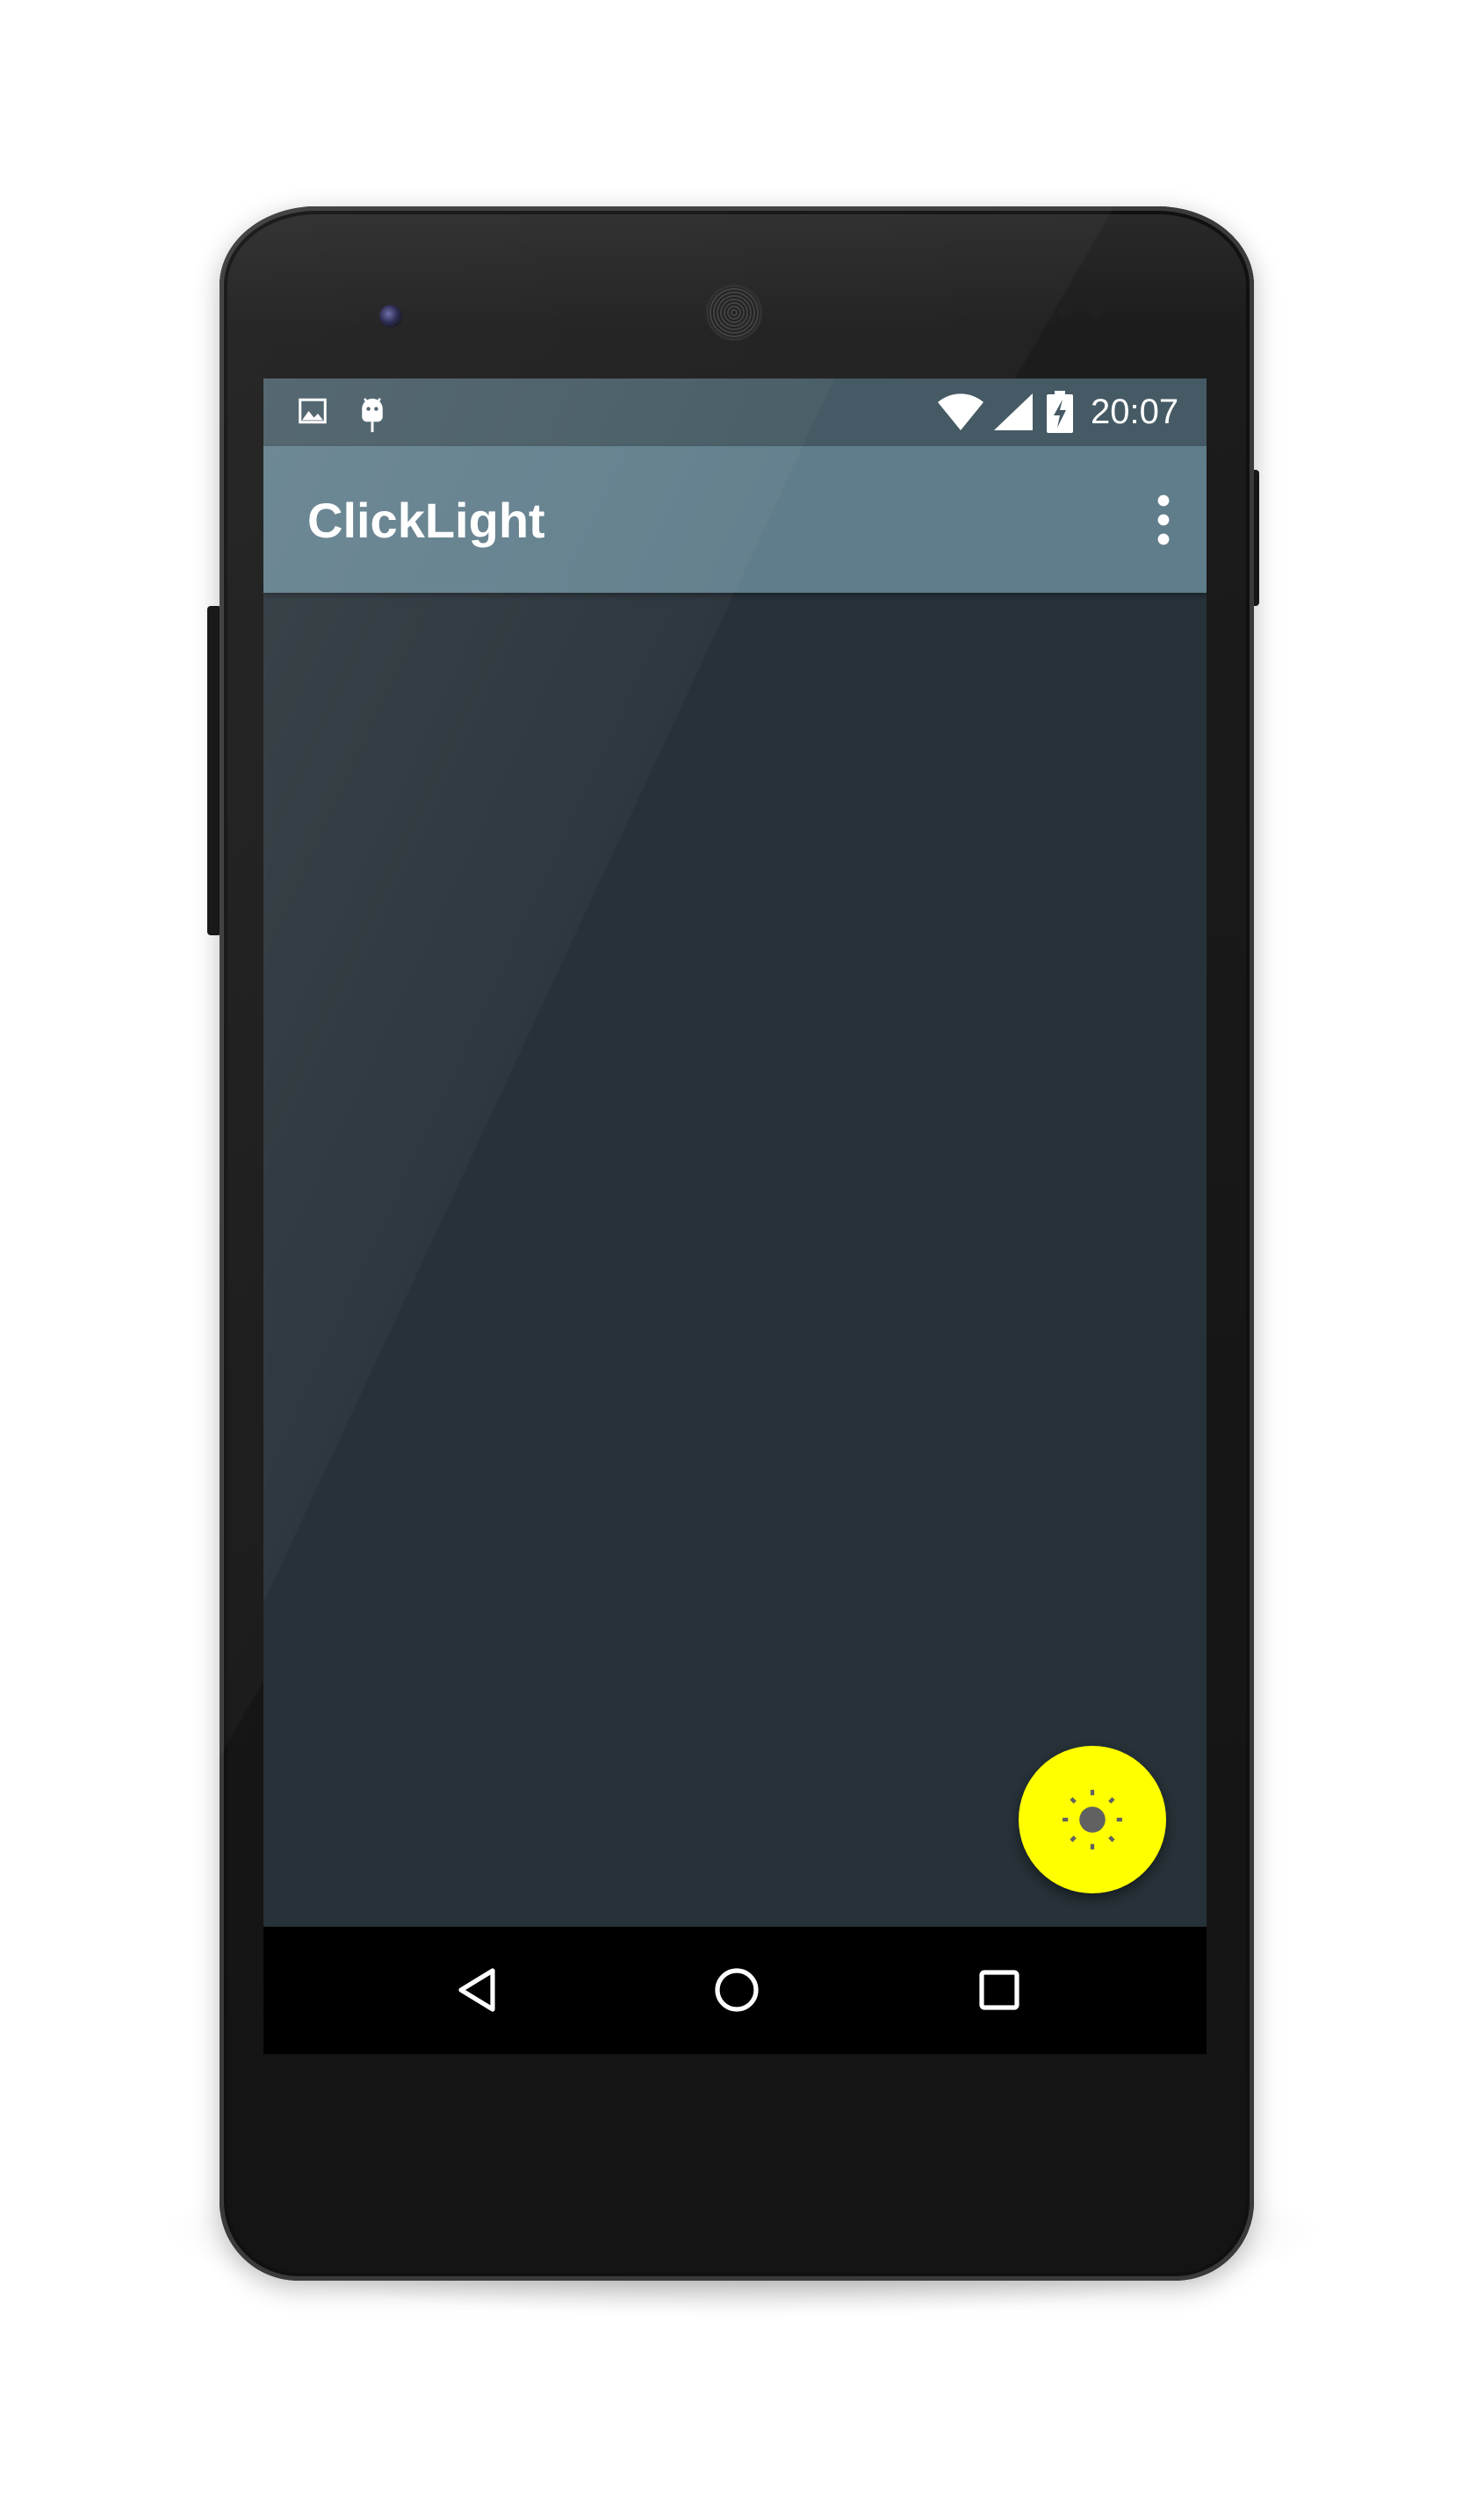 The height and width of the screenshot is (2509, 1484). I want to click on image-notification-icon, so click(312, 413).